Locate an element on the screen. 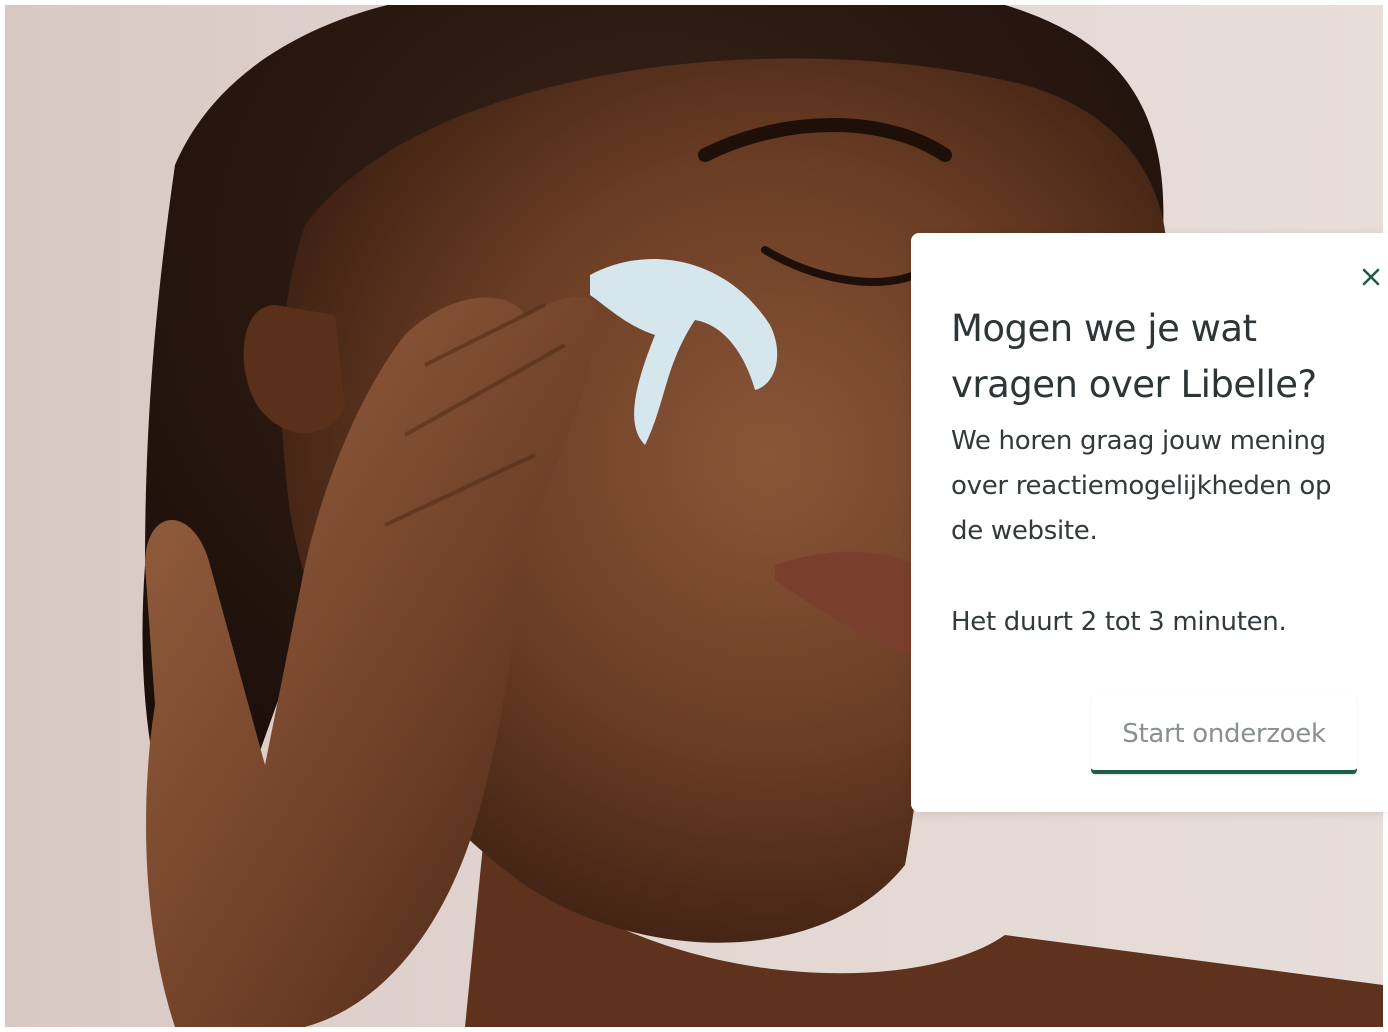 This screenshot has width=1388, height=1032. close-button is located at coordinates (1371, 277).